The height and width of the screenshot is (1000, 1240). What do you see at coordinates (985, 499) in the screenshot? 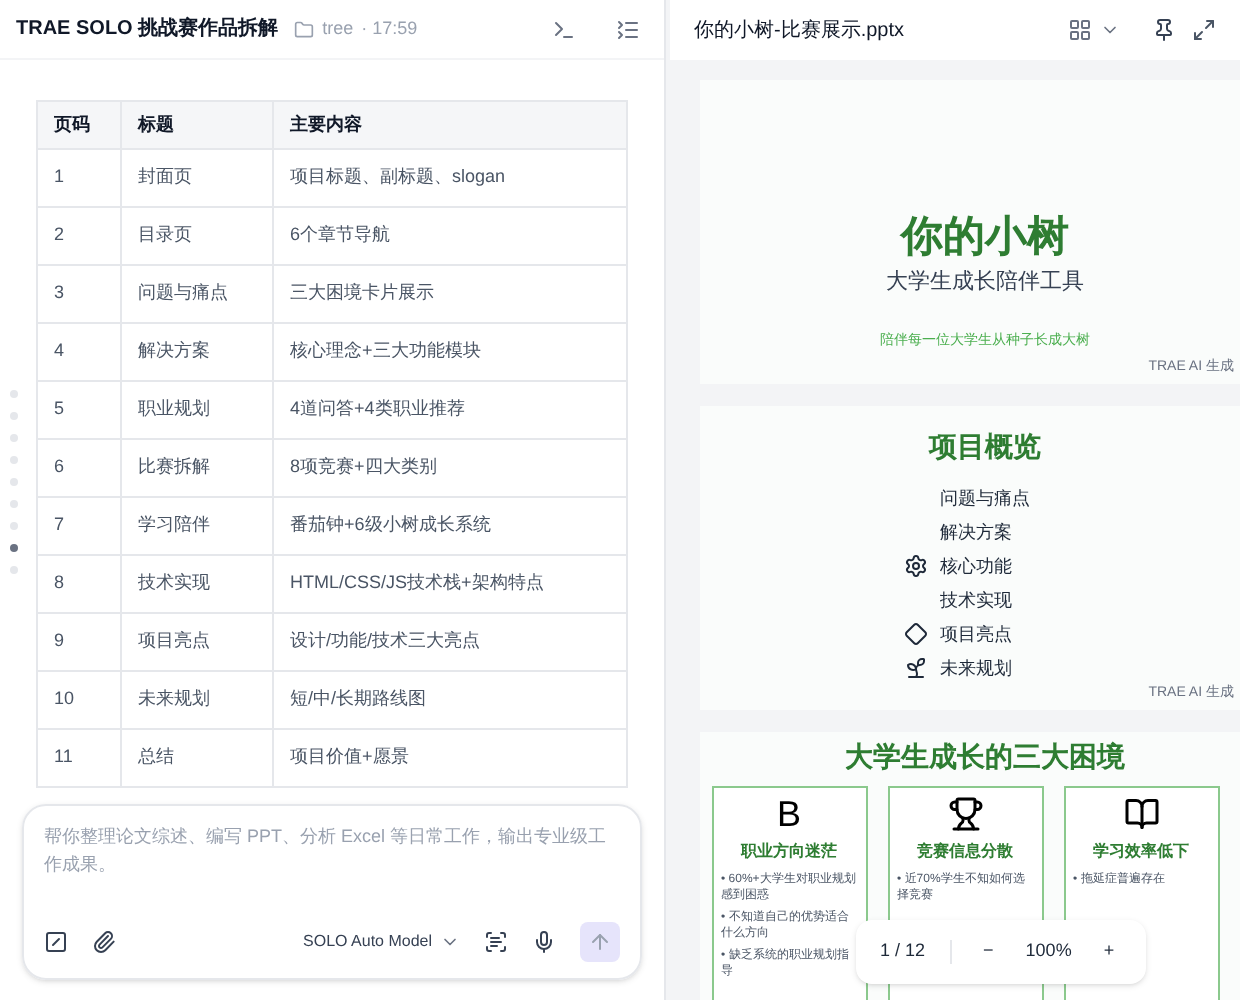
I see `outline-item: 问题与痛点` at bounding box center [985, 499].